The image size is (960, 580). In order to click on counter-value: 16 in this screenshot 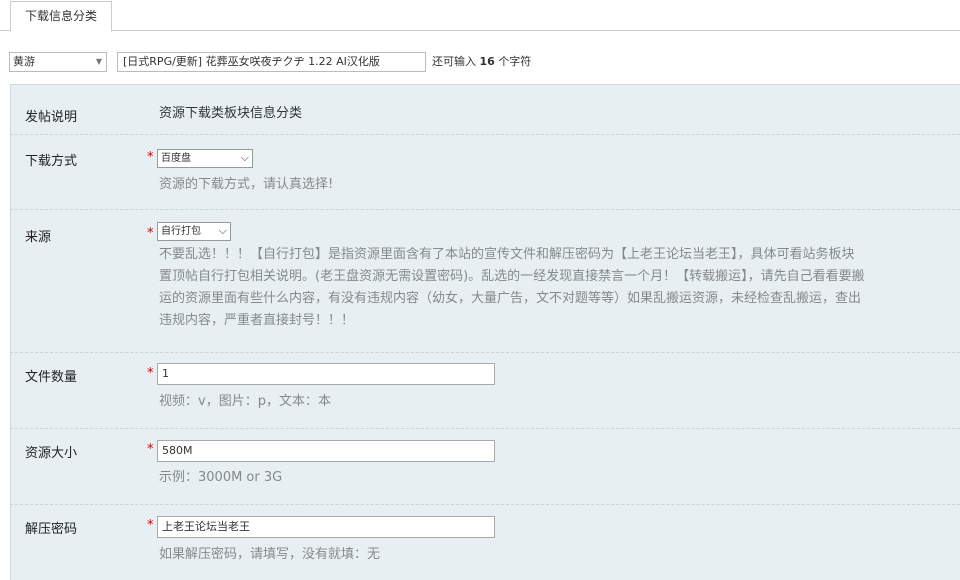, I will do `click(487, 61)`.